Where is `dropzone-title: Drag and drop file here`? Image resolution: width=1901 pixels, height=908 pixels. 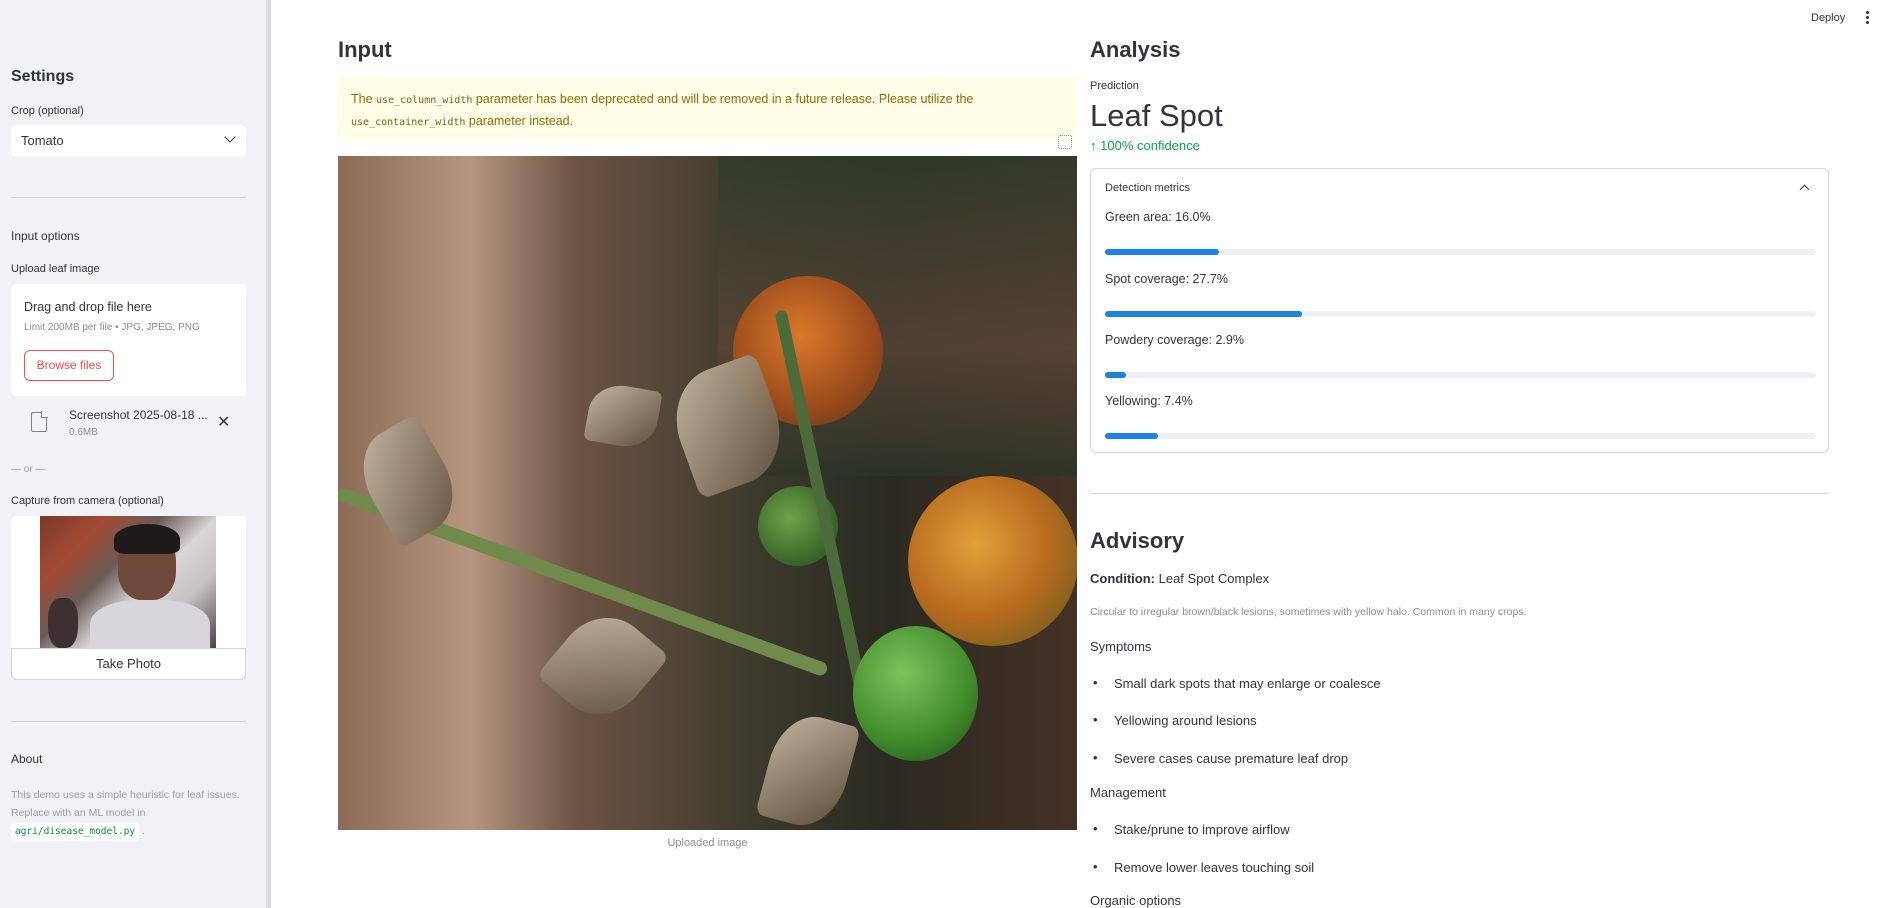 dropzone-title: Drag and drop file here is located at coordinates (88, 307).